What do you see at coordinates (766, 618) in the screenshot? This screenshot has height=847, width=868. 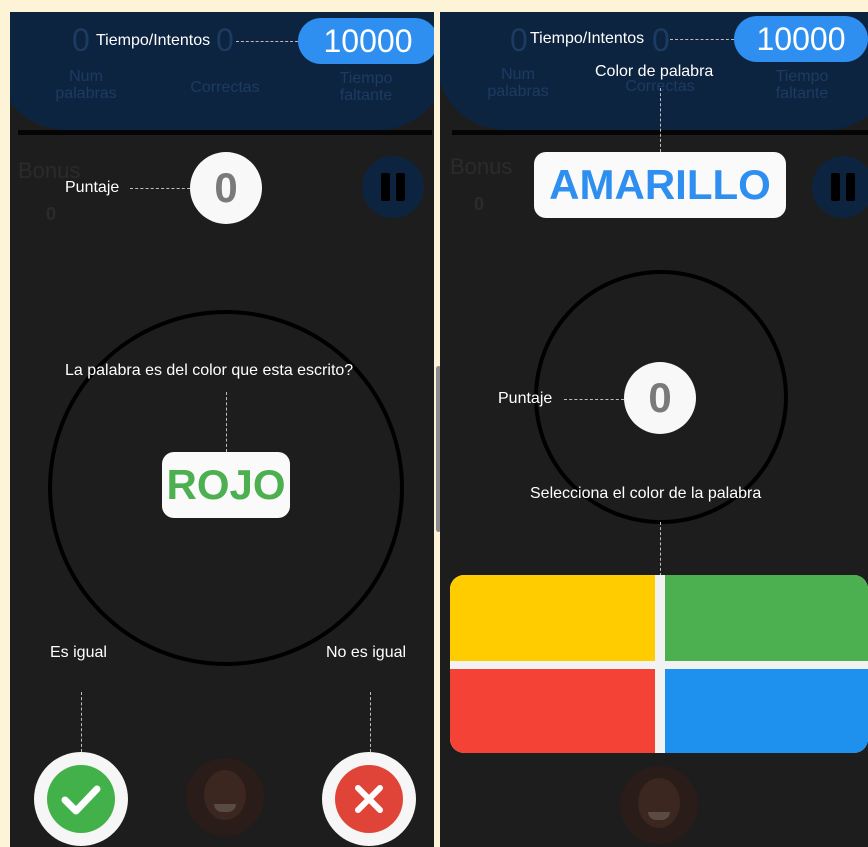 I see `green-tile` at bounding box center [766, 618].